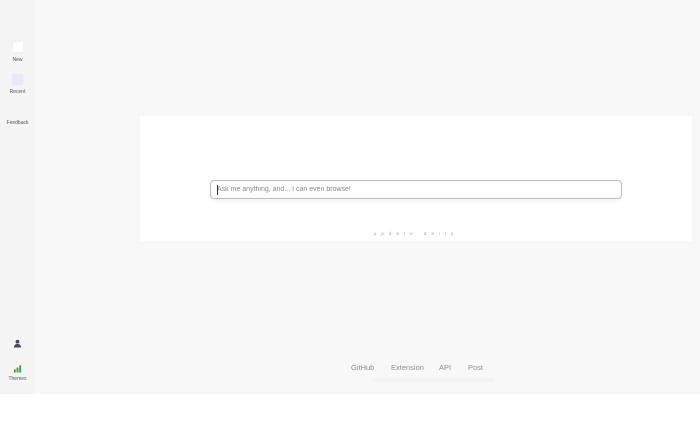 The image size is (700, 438). What do you see at coordinates (445, 367) in the screenshot?
I see `footer-link-api: API` at bounding box center [445, 367].